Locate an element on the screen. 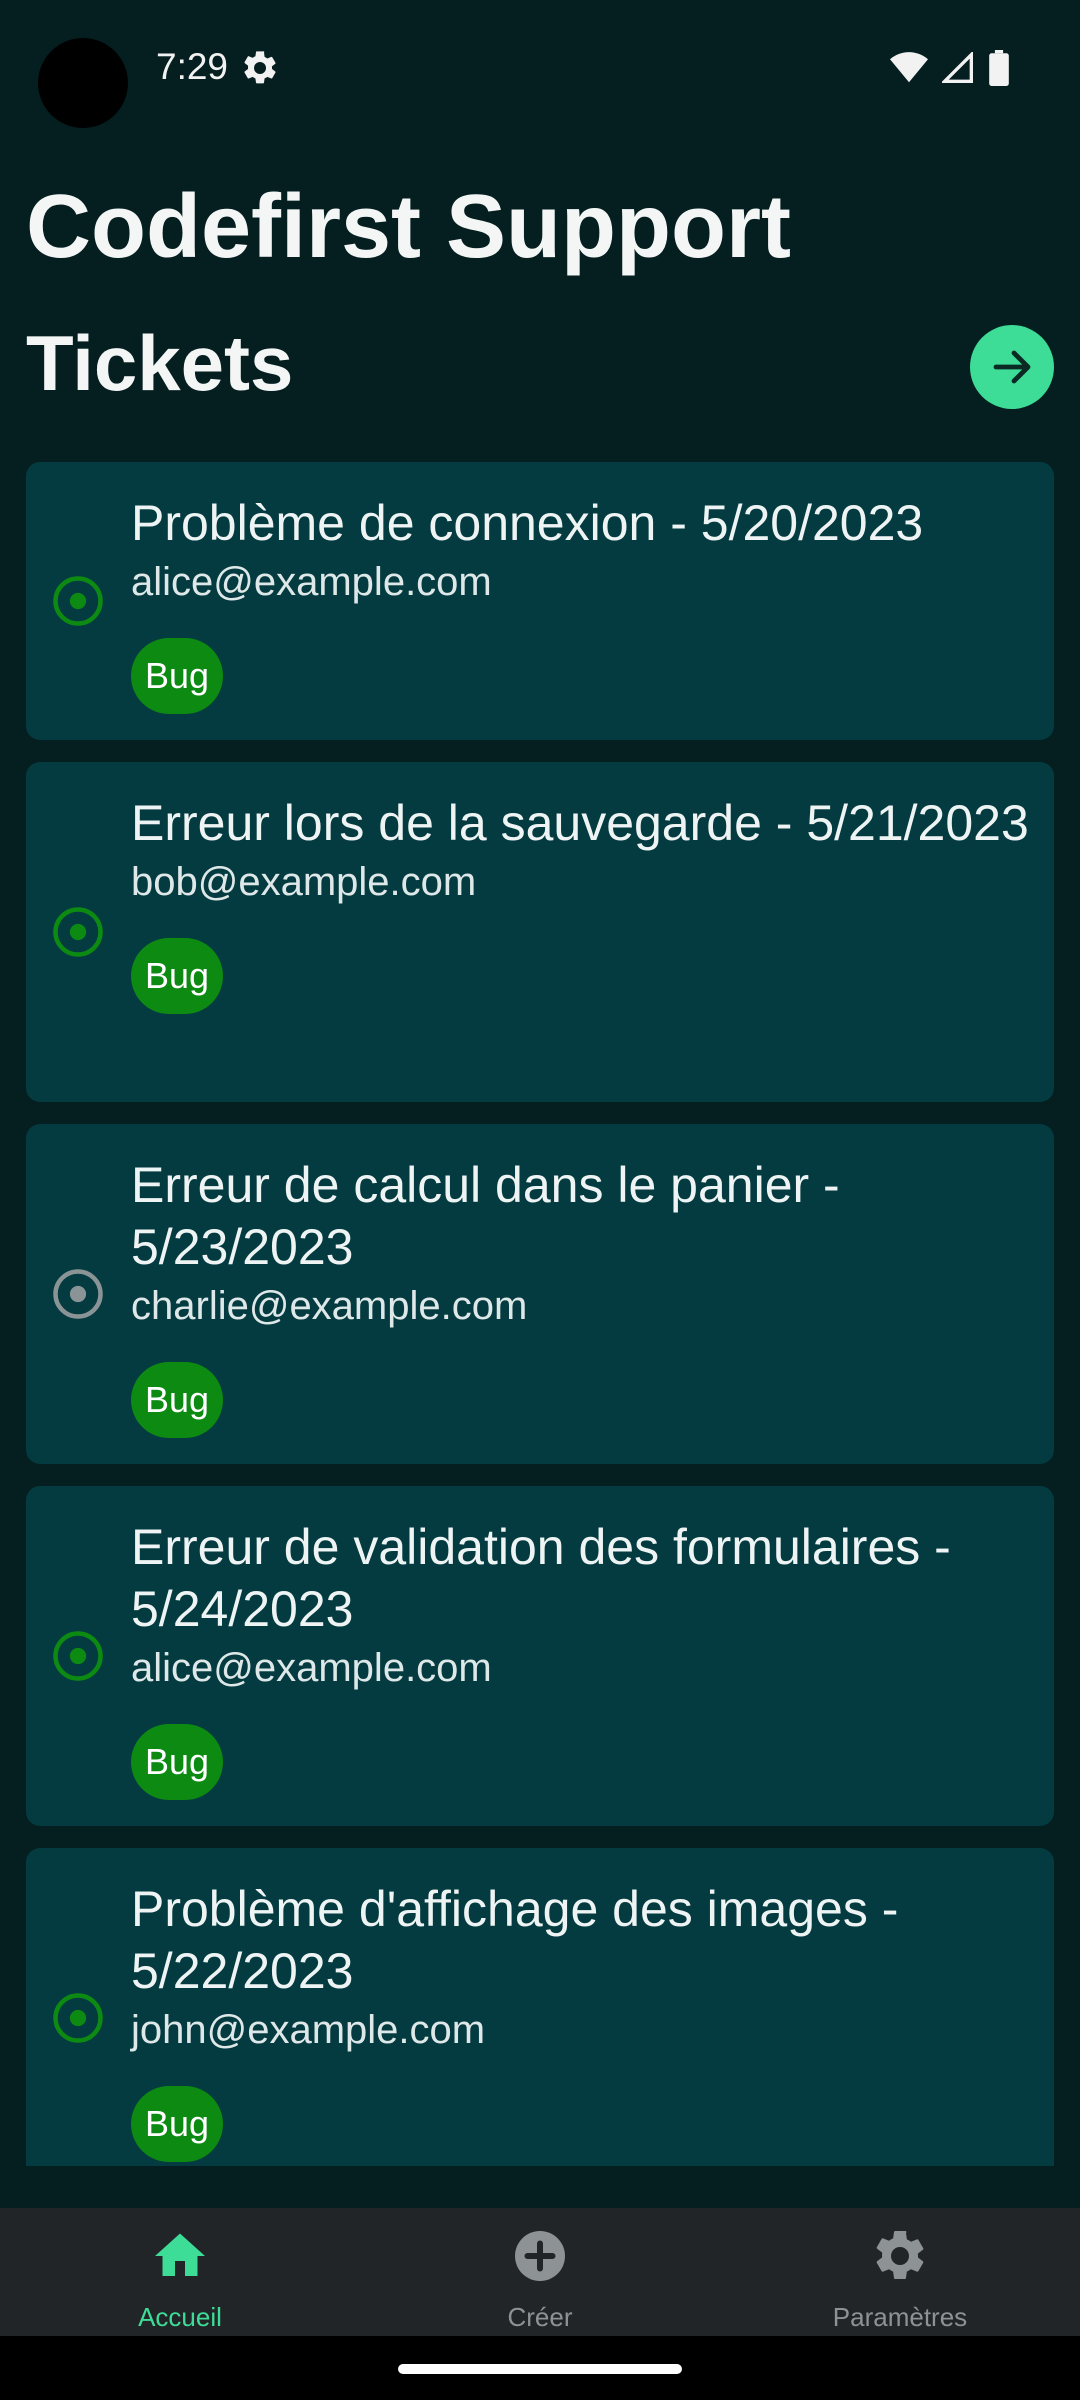 The width and height of the screenshot is (1080, 2400). tickets-heading: Tickets is located at coordinates (160, 363).